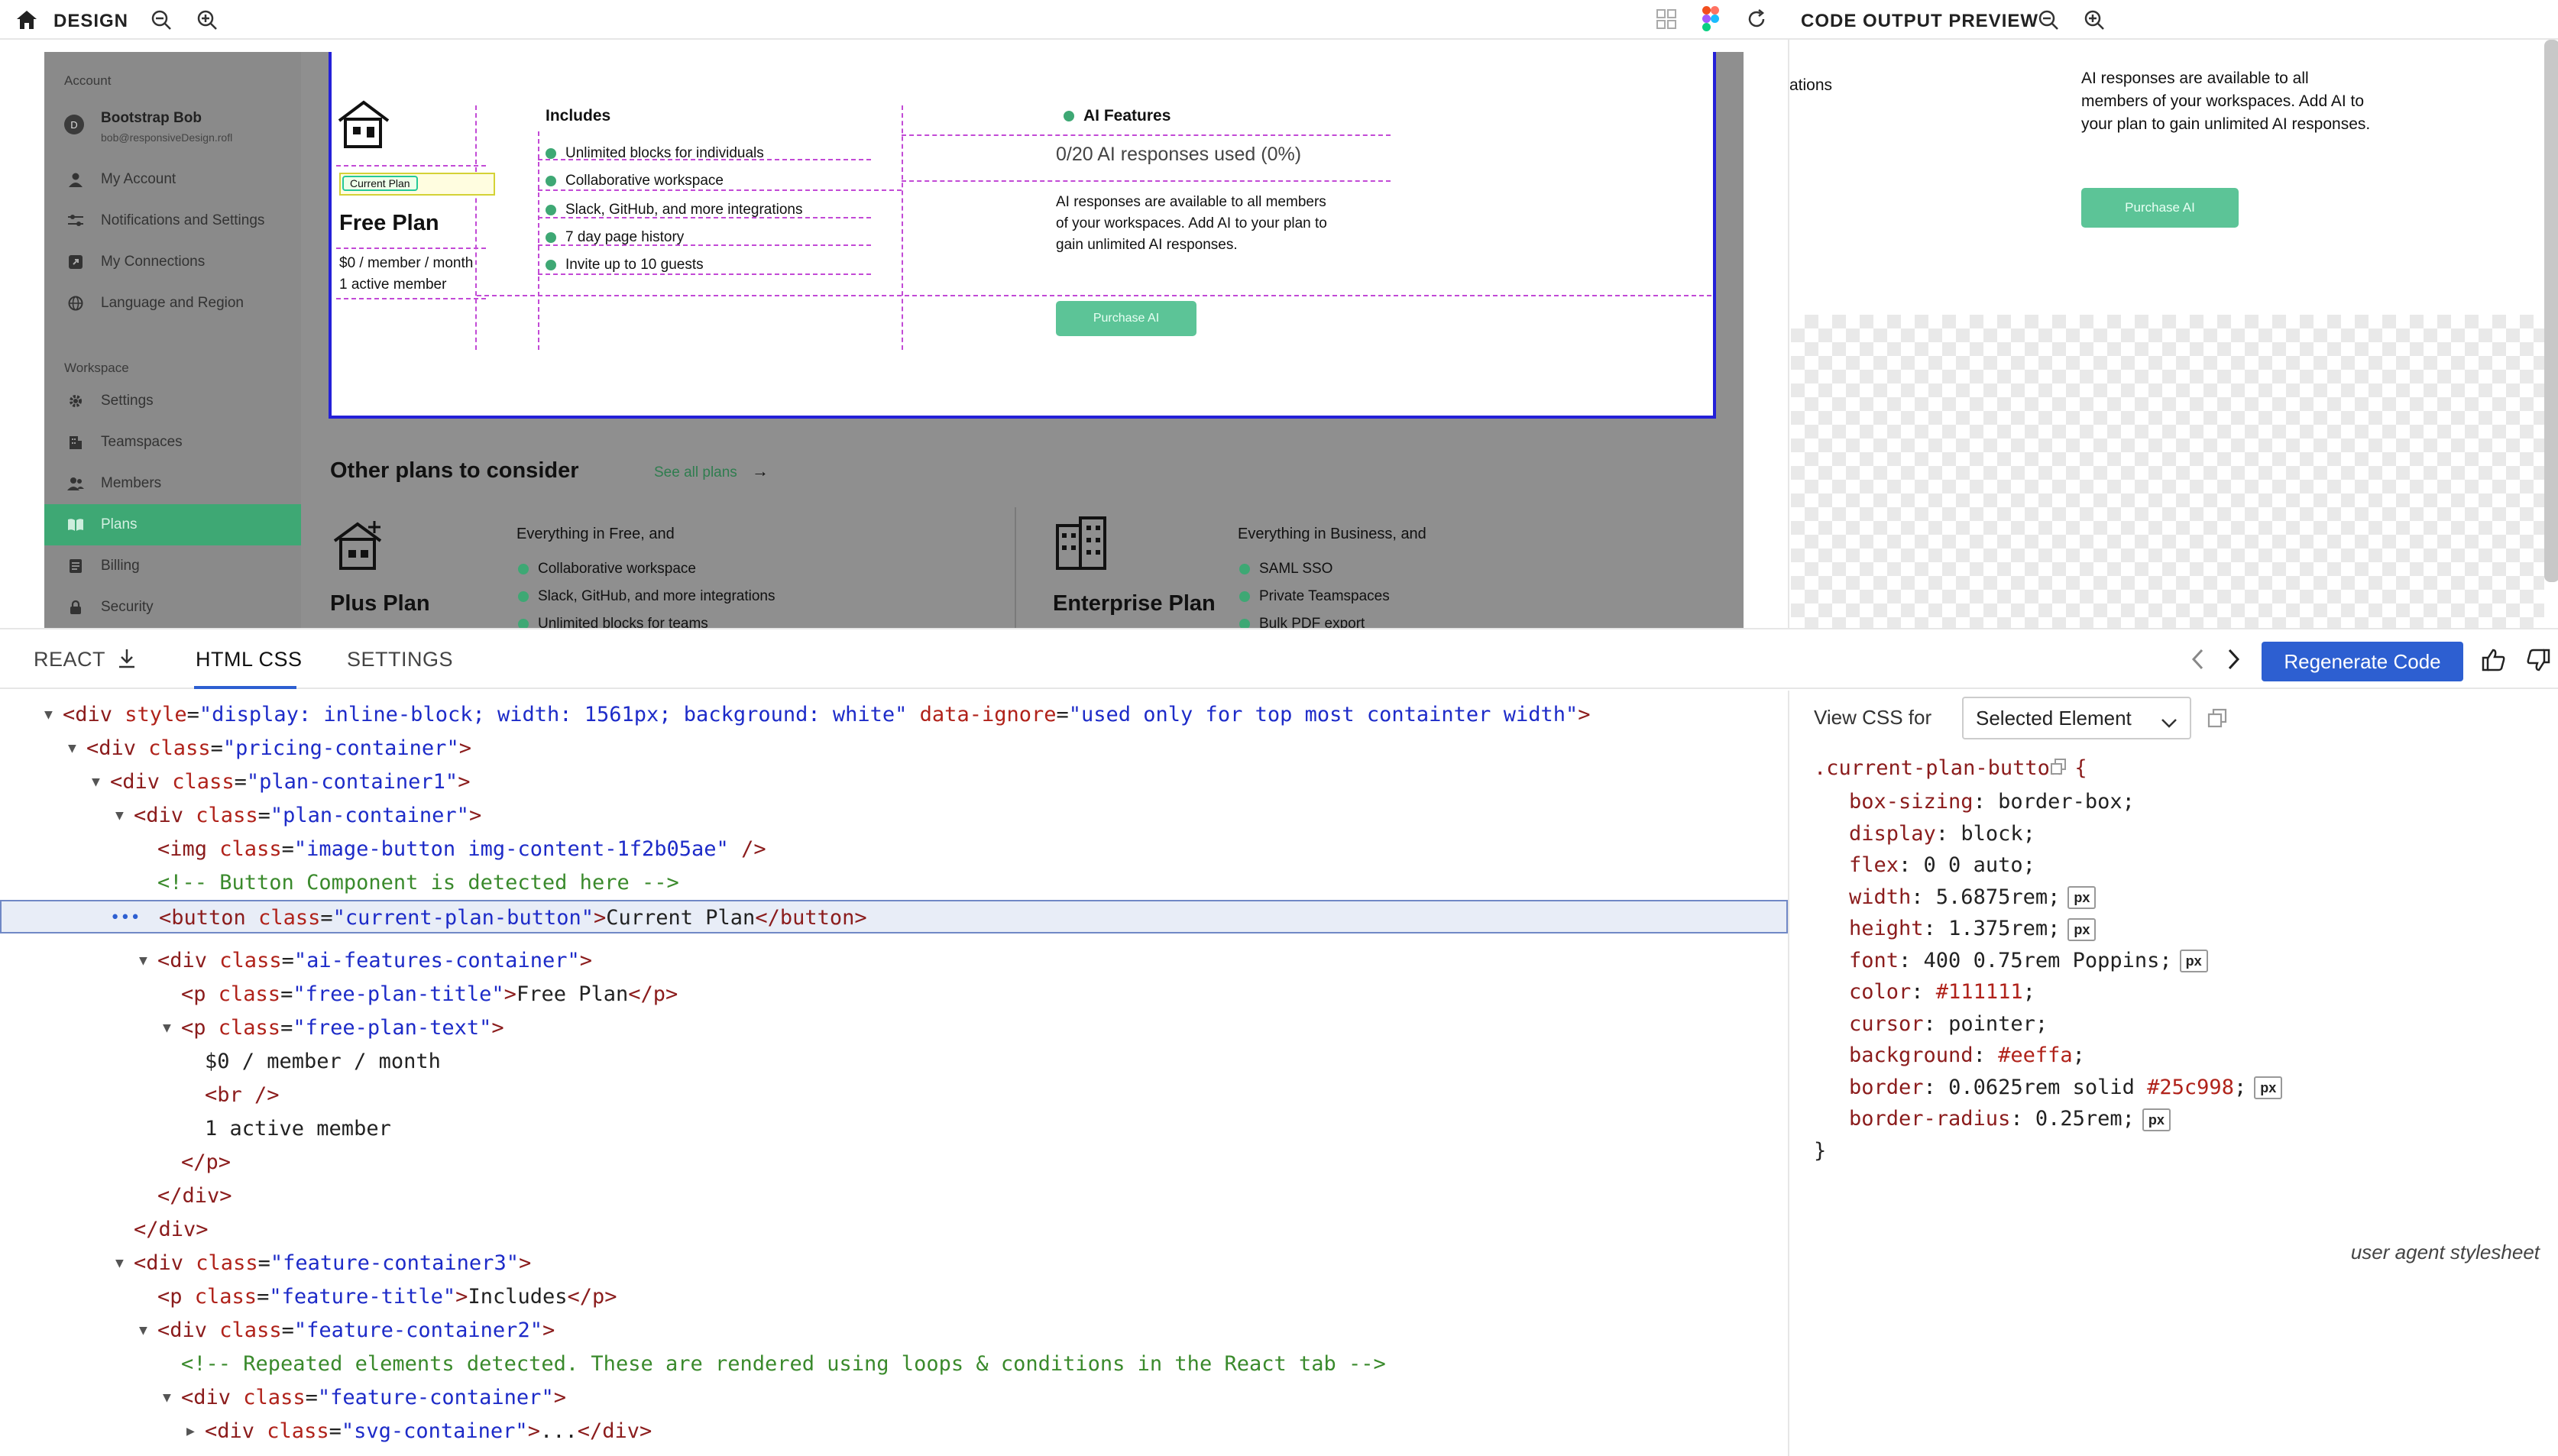 This screenshot has width=2558, height=1456. Describe the element at coordinates (894, 1297) in the screenshot. I see `code-line: <p class="feature-title">Includes</p>` at that location.